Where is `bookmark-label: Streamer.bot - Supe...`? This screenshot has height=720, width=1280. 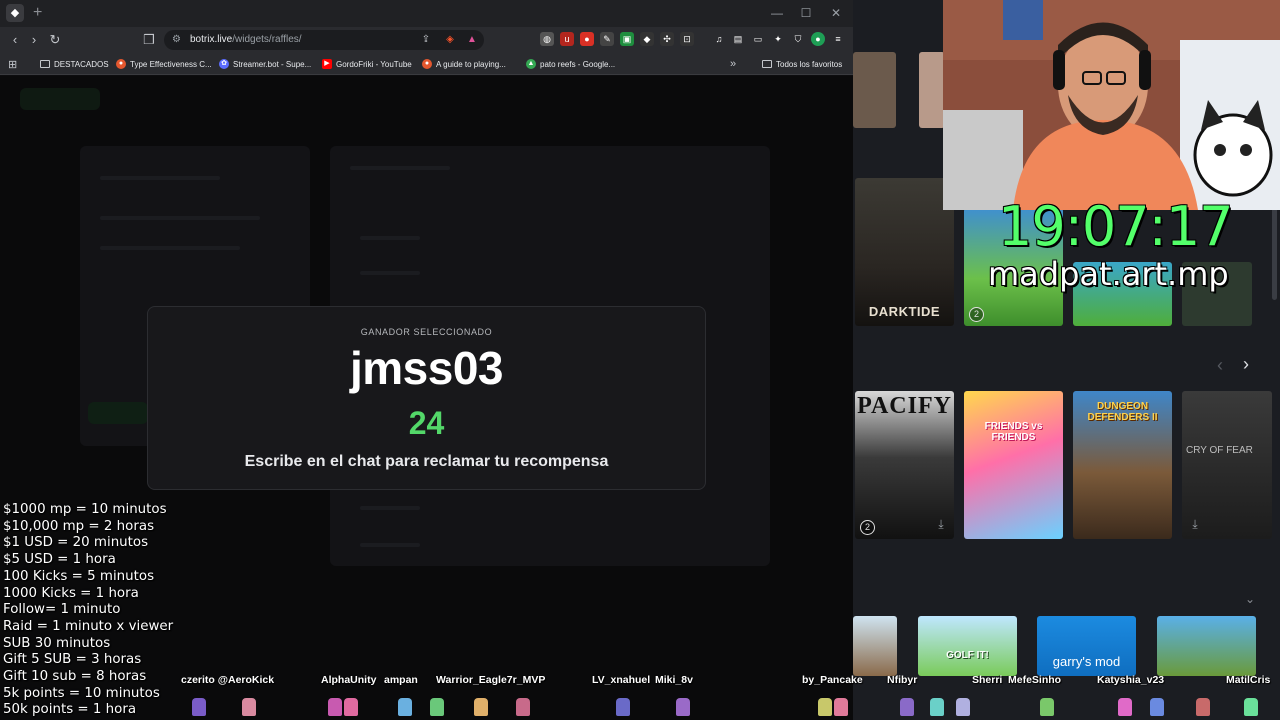 bookmark-label: Streamer.bot - Supe... is located at coordinates (272, 64).